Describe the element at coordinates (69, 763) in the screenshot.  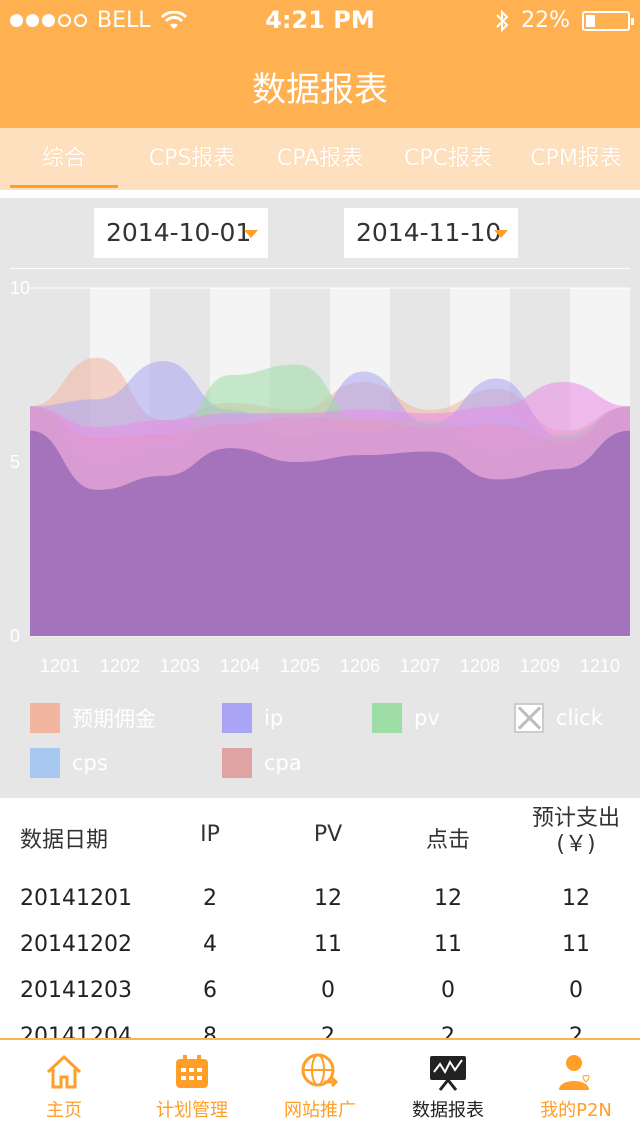
I see `legend-item-cps: cps` at that location.